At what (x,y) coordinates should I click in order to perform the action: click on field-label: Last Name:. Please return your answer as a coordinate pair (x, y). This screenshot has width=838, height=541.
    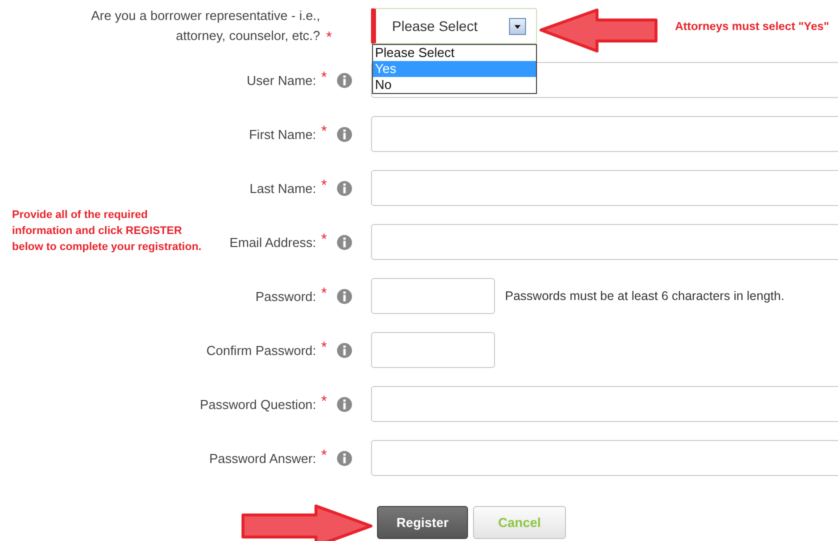
    Looking at the image, I should click on (283, 189).